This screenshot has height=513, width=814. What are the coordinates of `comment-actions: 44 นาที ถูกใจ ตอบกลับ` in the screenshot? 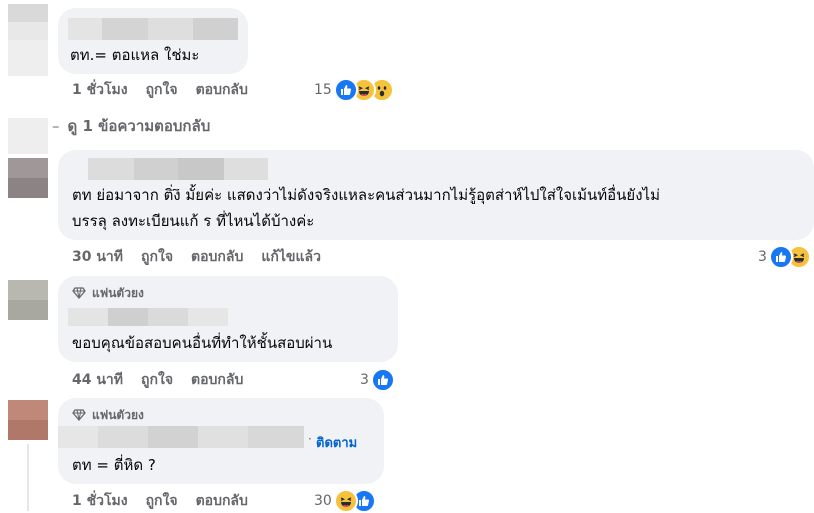 It's located at (157, 380).